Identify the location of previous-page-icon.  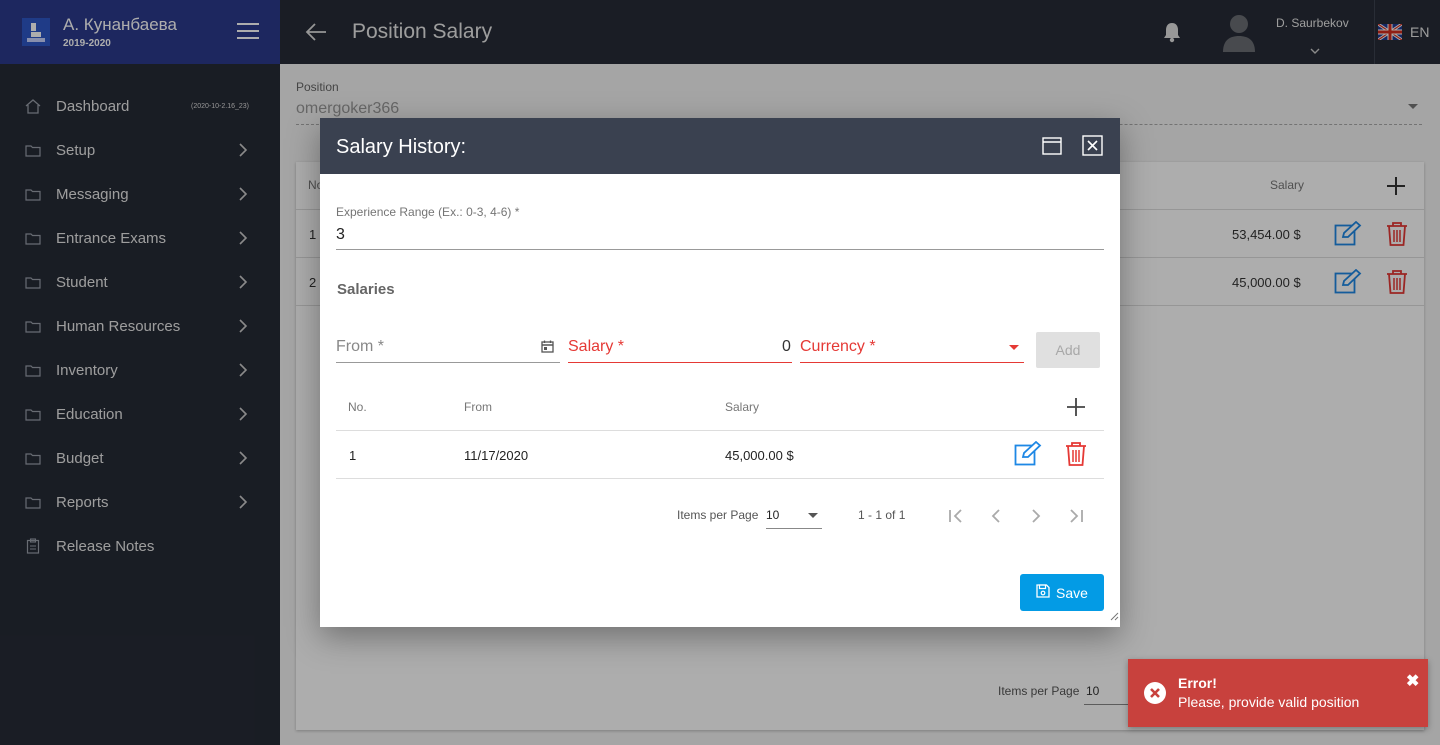
(996, 518).